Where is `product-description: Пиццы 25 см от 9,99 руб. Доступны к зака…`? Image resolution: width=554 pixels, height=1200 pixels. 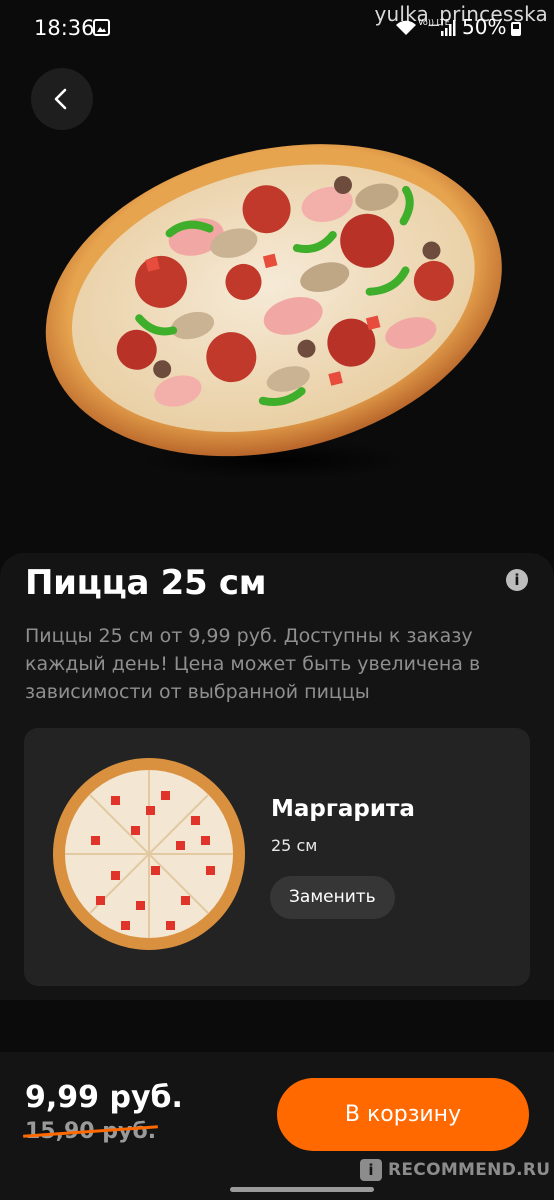 product-description: Пиццы 25 см от 9,99 руб. Доступны к зака… is located at coordinates (253, 664).